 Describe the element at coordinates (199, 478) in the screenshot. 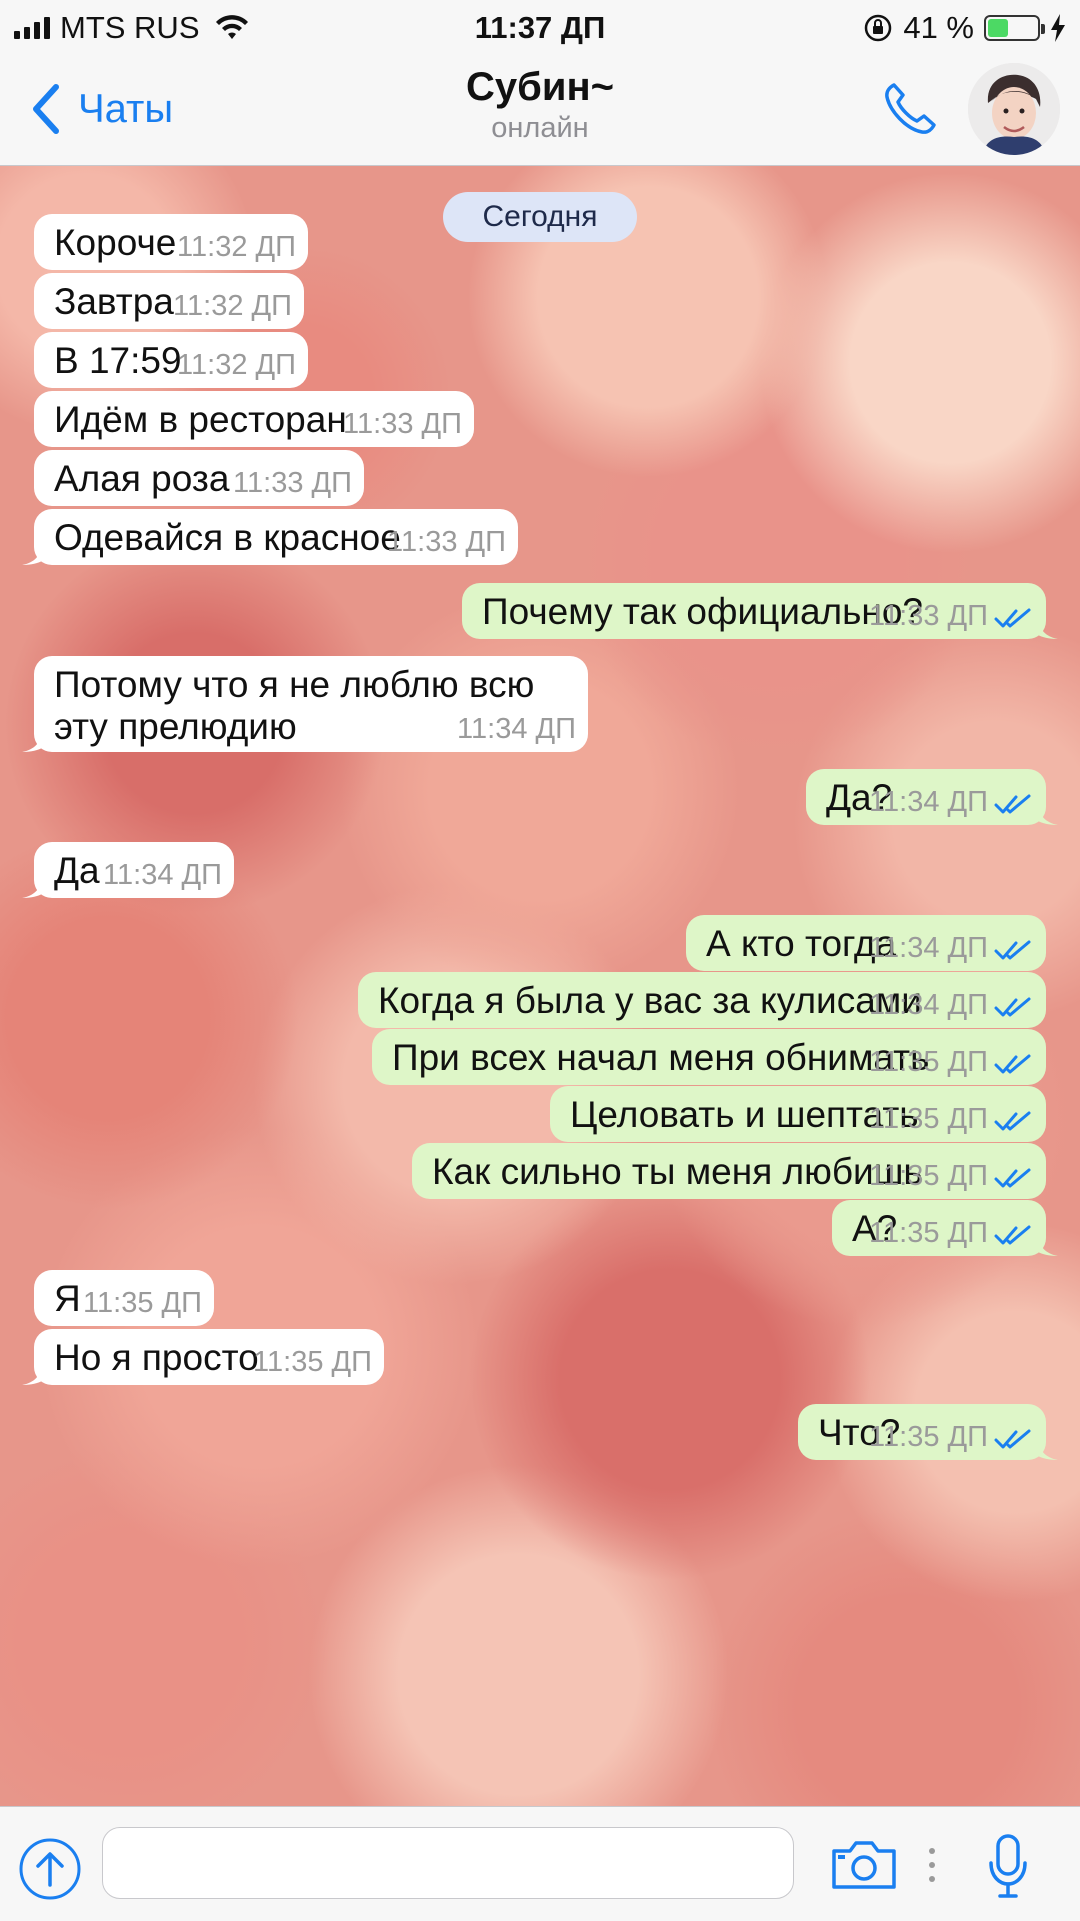

I see `incoming-message: Алая роза 11:33 ДП` at that location.